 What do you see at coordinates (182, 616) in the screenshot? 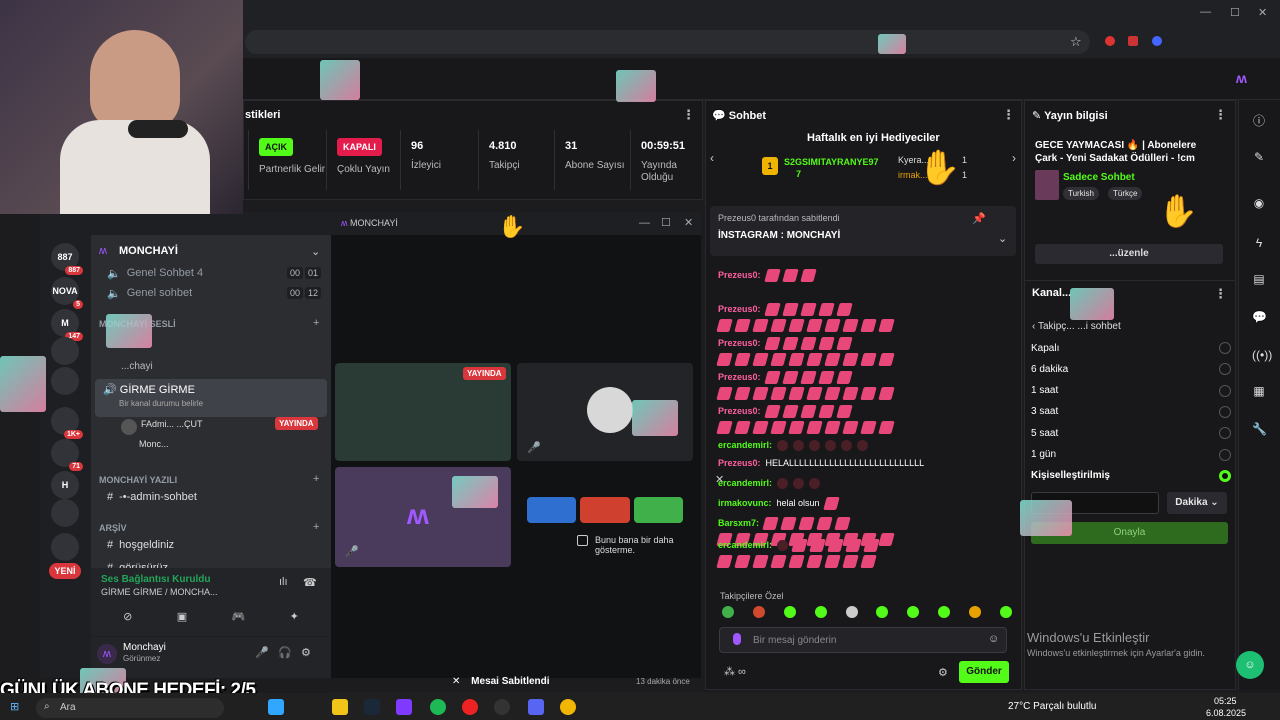
I see `screen-share-icon: ▣` at bounding box center [182, 616].